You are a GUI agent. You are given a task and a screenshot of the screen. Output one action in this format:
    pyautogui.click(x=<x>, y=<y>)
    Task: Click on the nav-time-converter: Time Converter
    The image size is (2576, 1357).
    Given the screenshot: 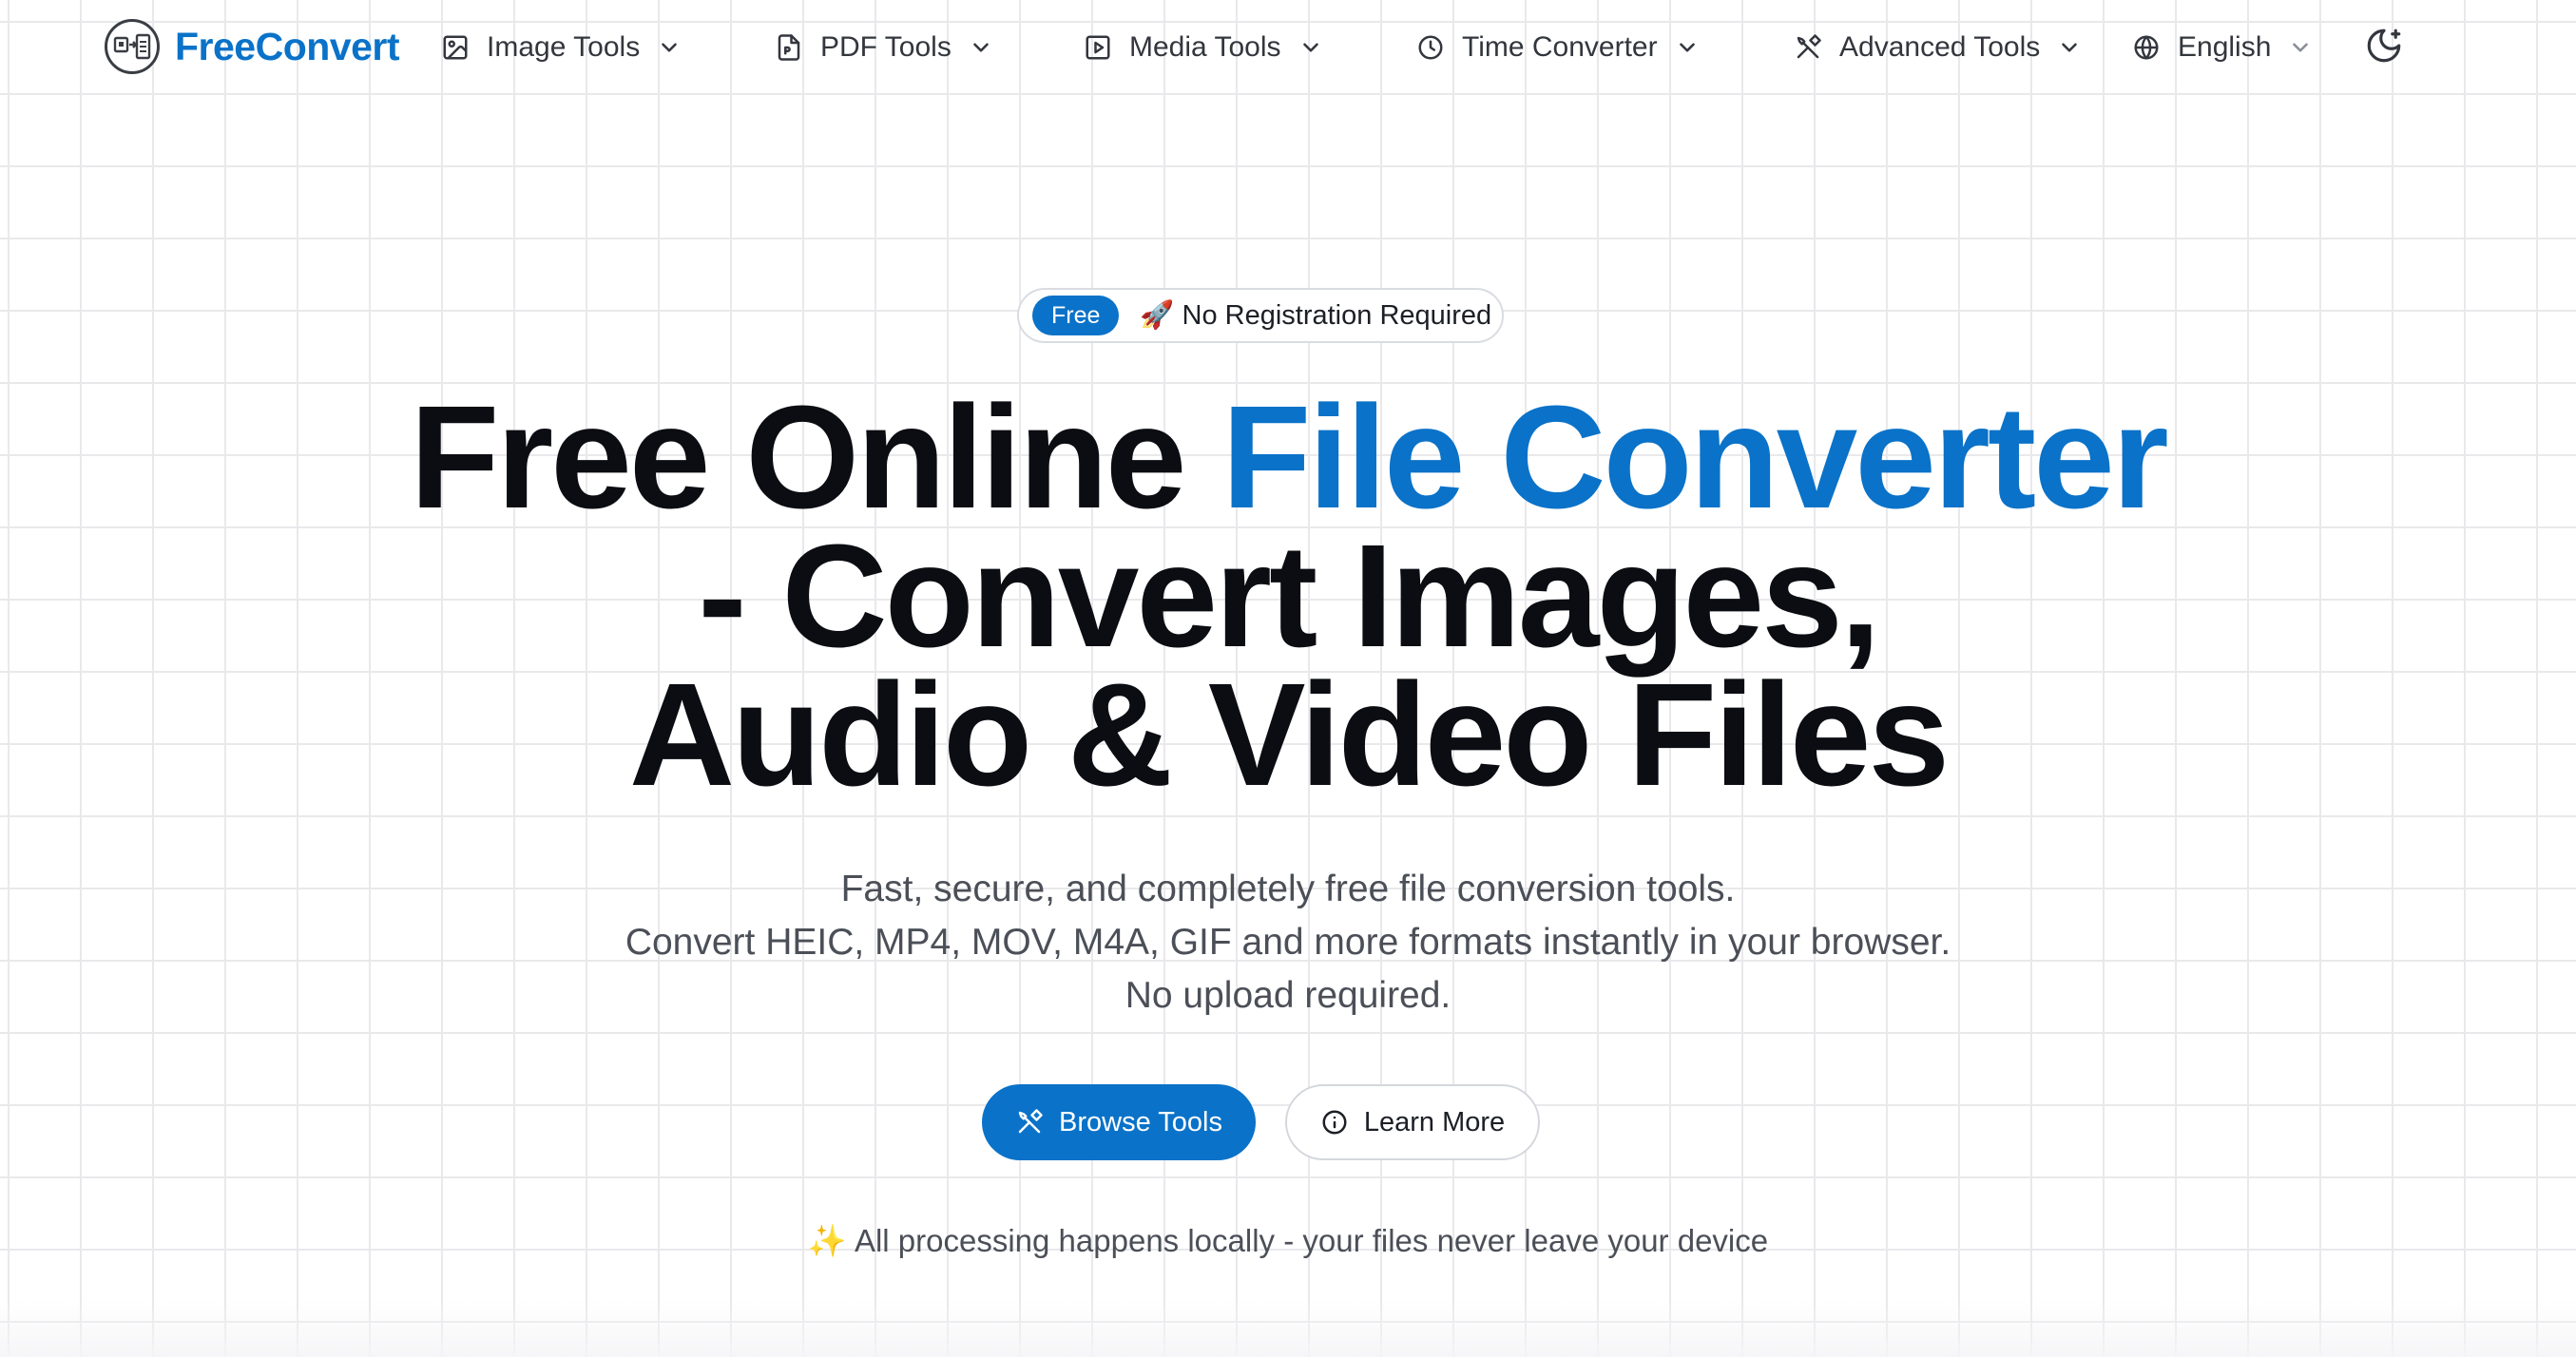 What is the action you would take?
    pyautogui.click(x=1558, y=47)
    